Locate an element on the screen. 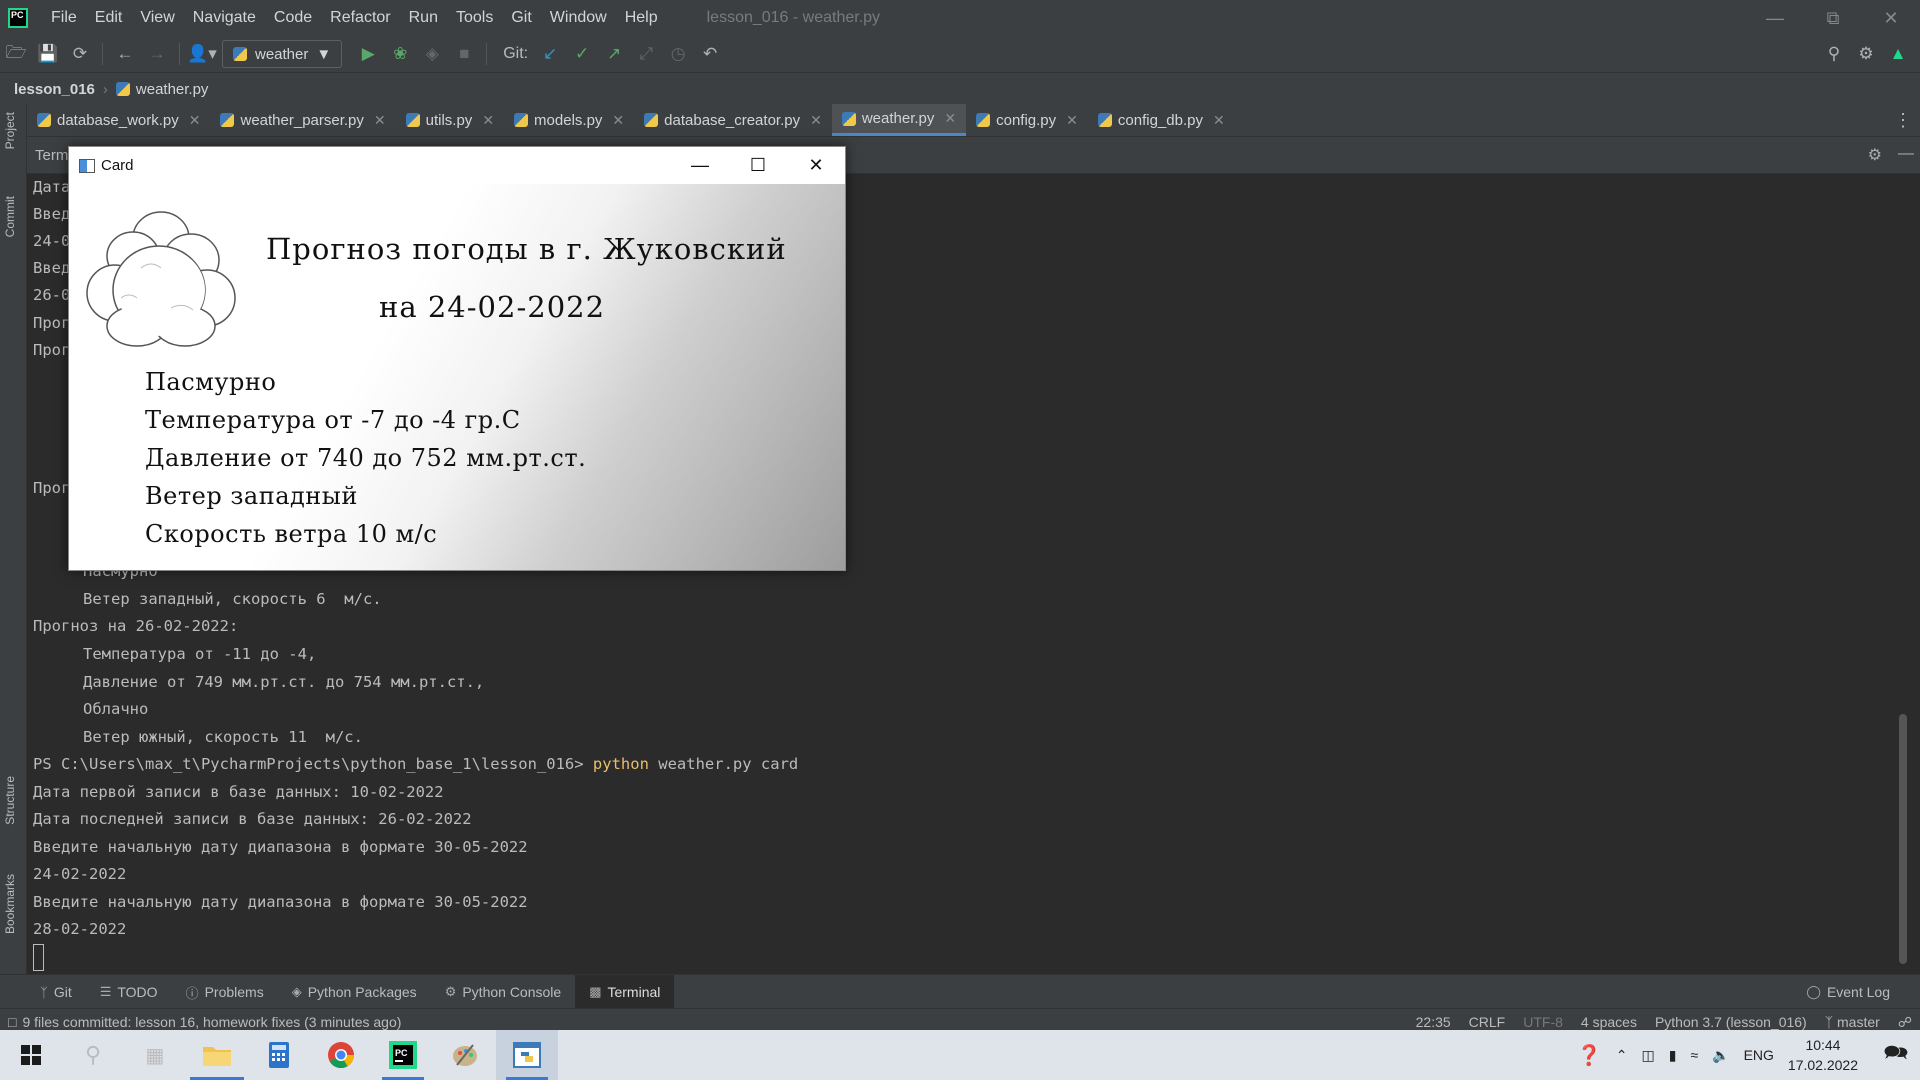 The image size is (1920, 1080). tab-database-creator: database_creator.py ✕ is located at coordinates (733, 120).